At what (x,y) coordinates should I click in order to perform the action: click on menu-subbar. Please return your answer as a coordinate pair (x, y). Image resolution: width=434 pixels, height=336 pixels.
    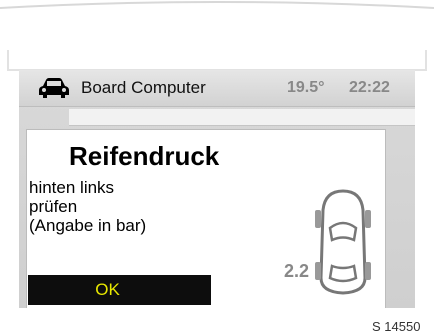
    Looking at the image, I should click on (242, 117).